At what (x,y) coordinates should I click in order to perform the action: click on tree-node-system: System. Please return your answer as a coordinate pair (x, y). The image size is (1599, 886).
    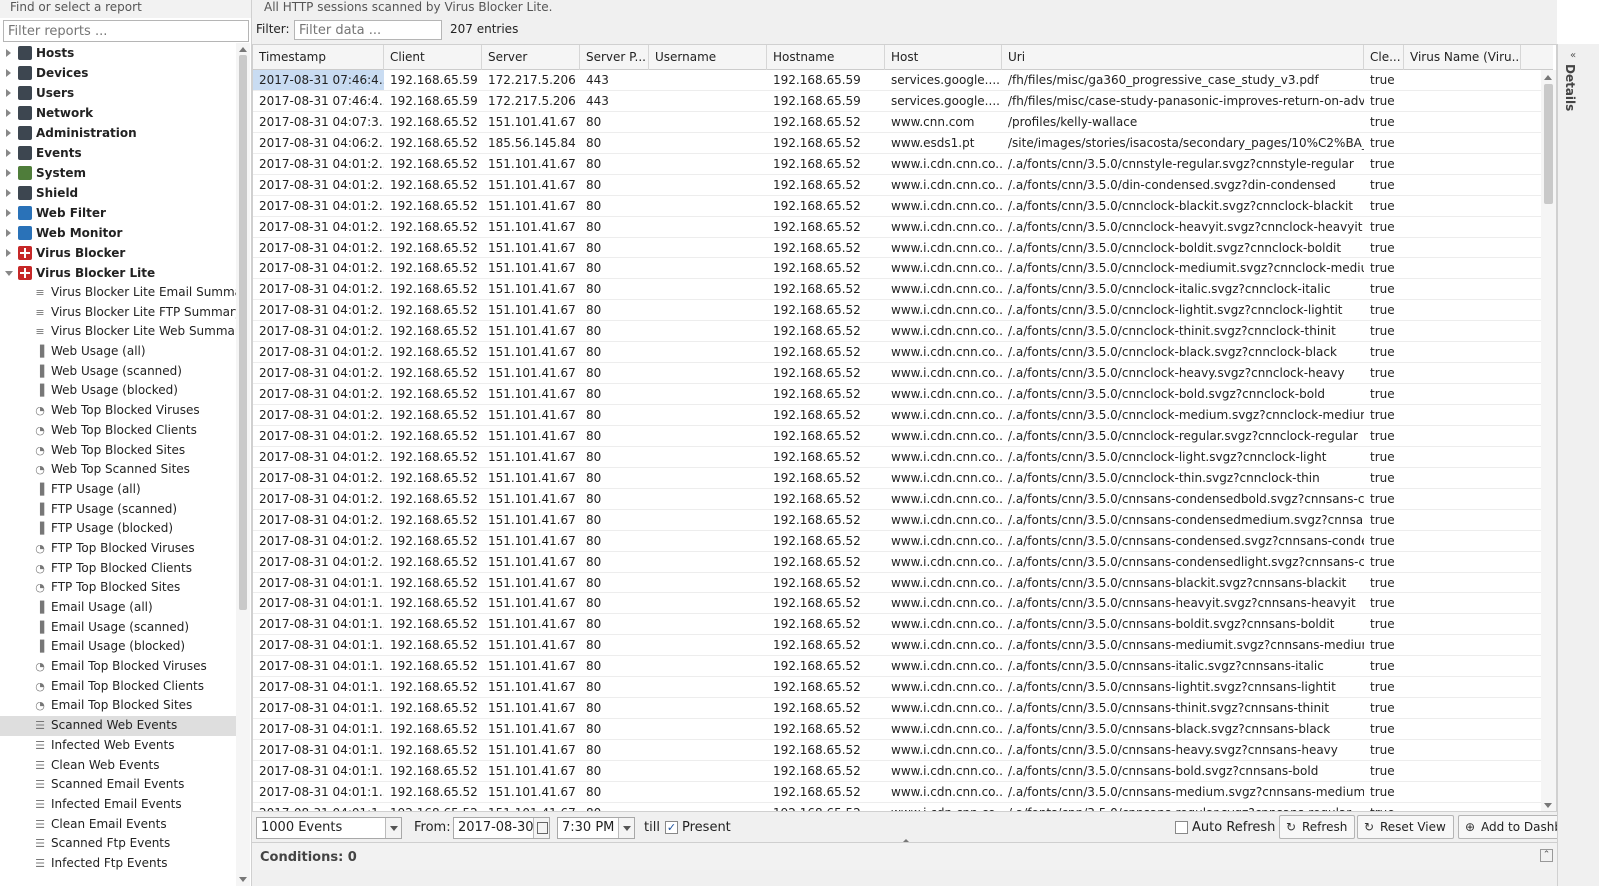
    Looking at the image, I should click on (118, 173).